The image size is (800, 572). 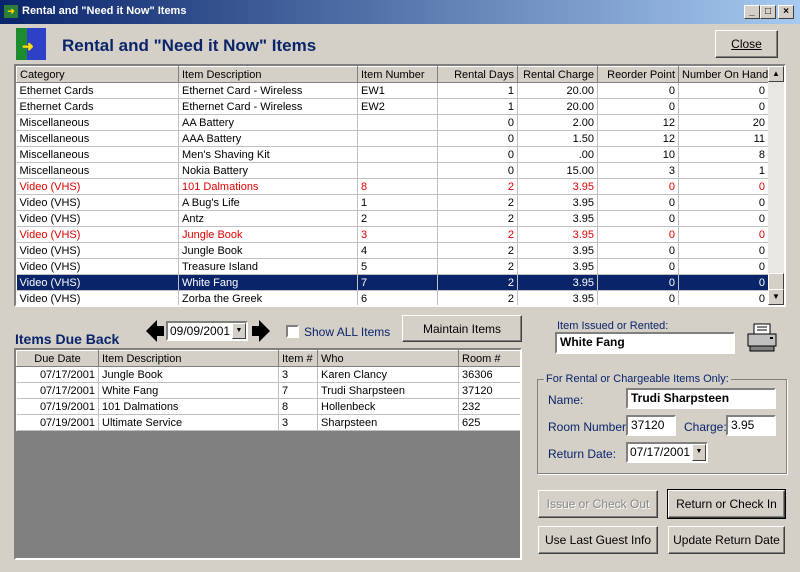 I want to click on due-date-picker: 09/09/2001 ▼, so click(x=207, y=331).